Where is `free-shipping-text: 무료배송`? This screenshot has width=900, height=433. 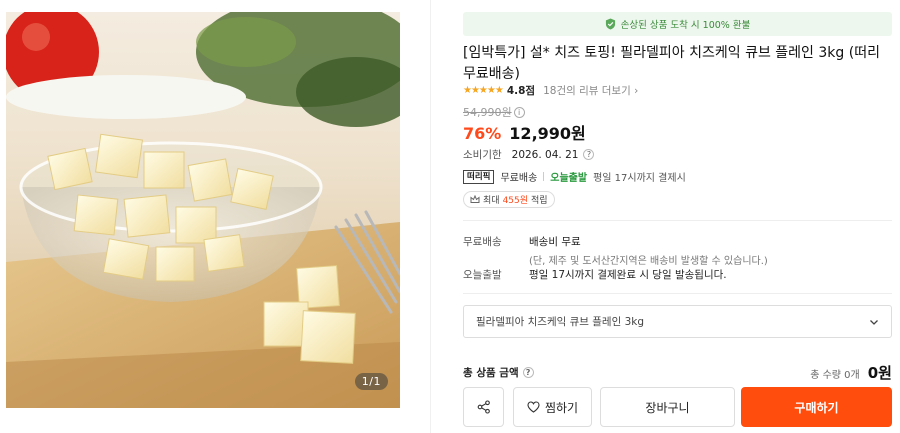 free-shipping-text: 무료배송 is located at coordinates (519, 178).